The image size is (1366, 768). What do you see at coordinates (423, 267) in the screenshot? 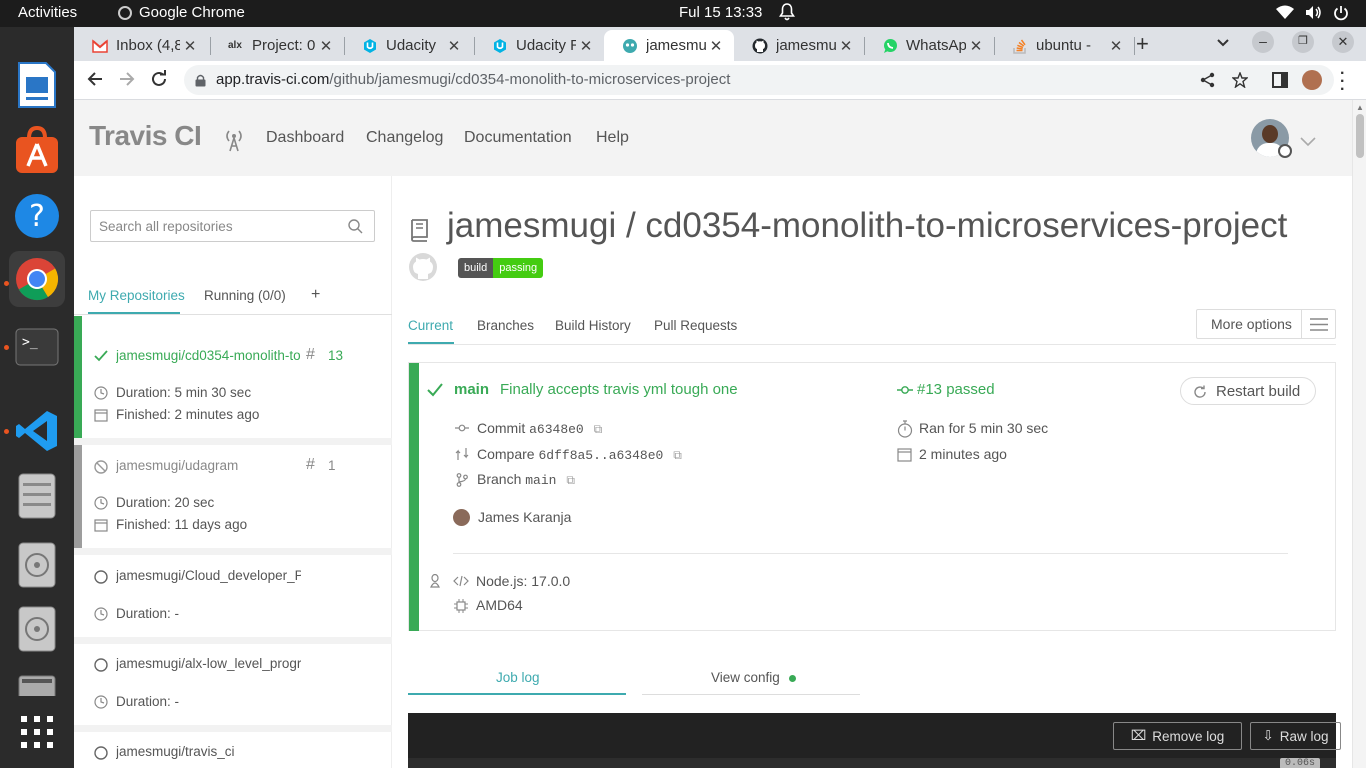
I see `github-icon` at bounding box center [423, 267].